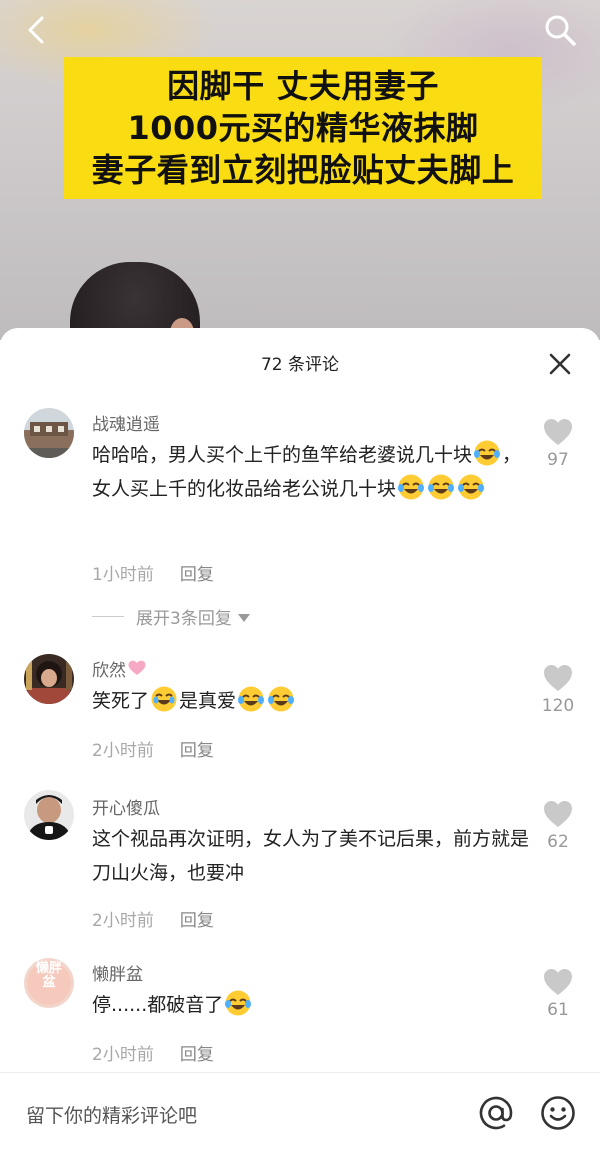 This screenshot has width=600, height=1152. I want to click on like-count: 120, so click(558, 706).